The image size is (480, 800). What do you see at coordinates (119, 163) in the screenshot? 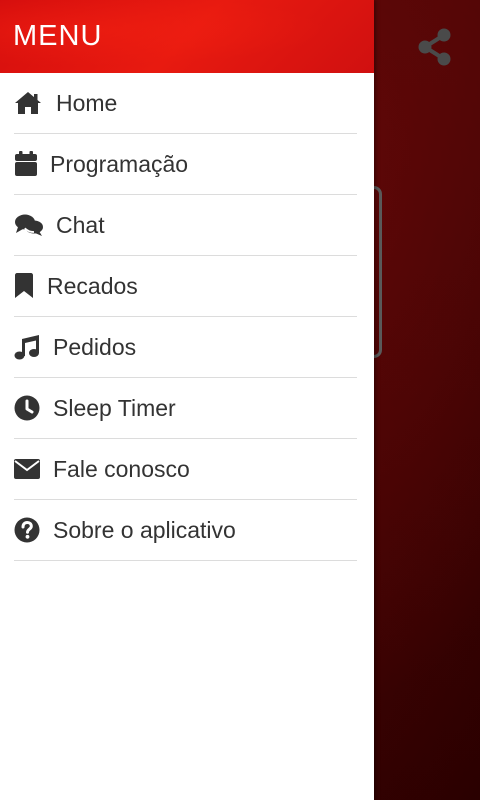
I see `menu-item-label: Programação` at bounding box center [119, 163].